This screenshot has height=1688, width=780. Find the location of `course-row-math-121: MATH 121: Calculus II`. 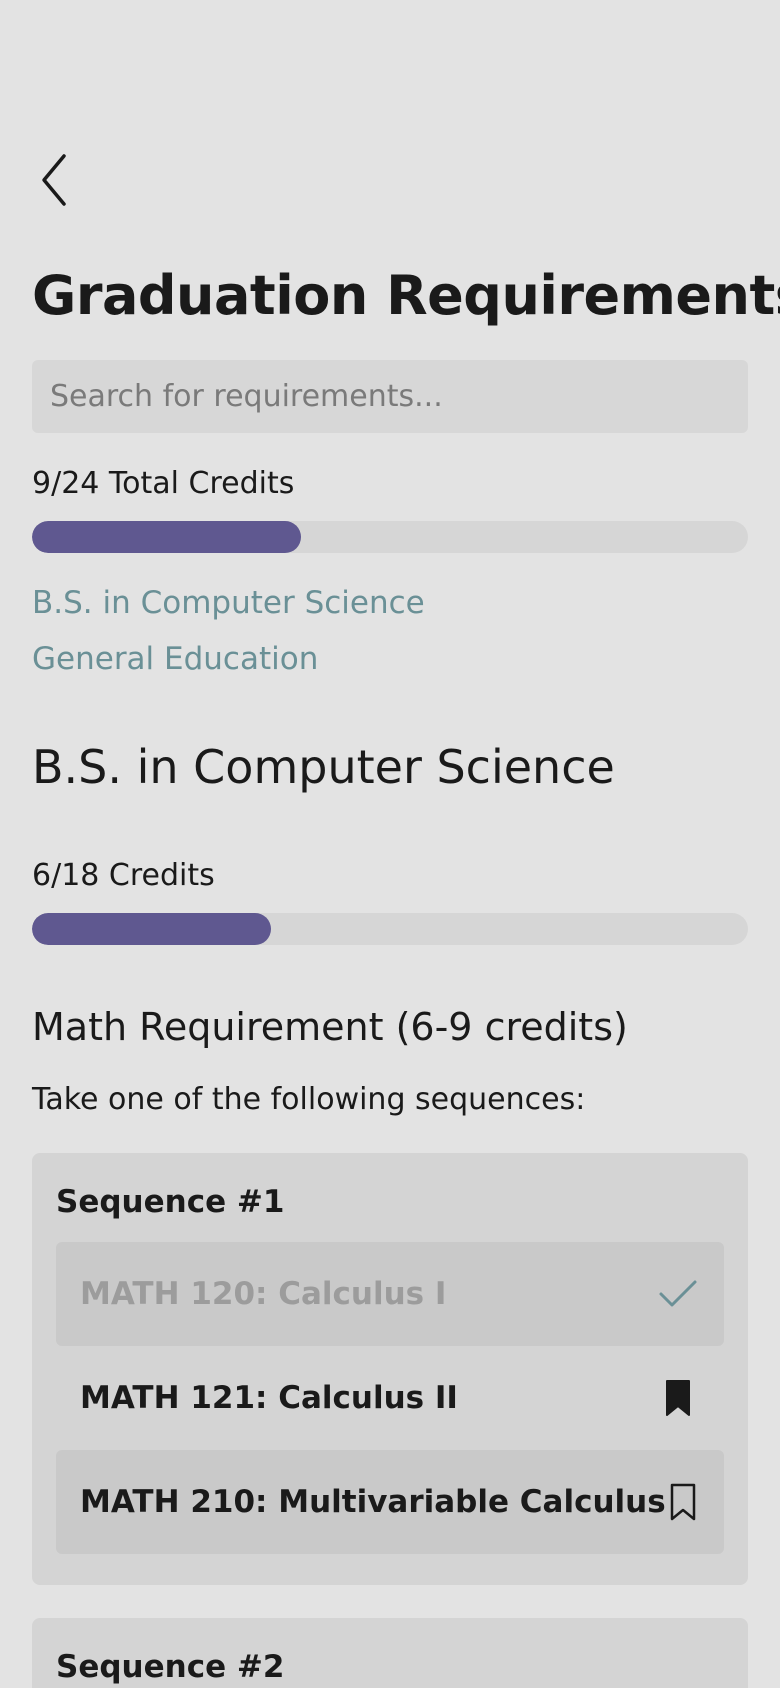

course-row-math-121: MATH 121: Calculus II is located at coordinates (390, 1398).